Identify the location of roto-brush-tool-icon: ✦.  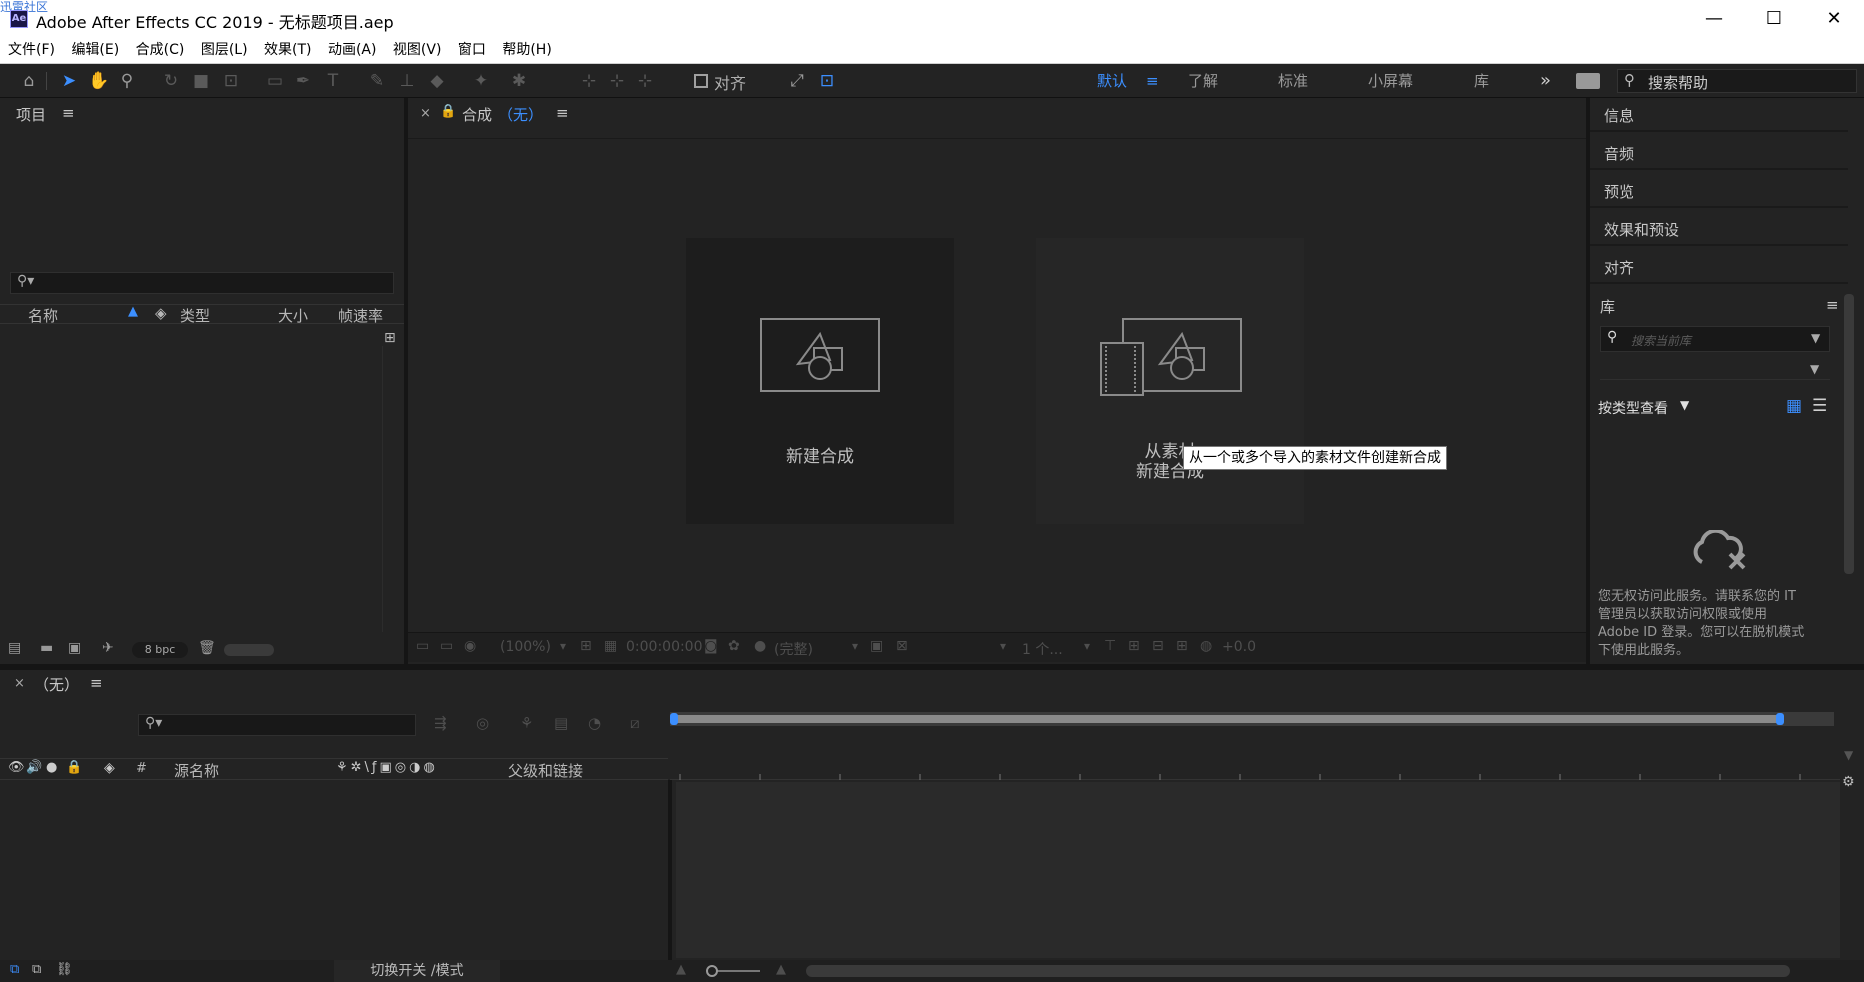
(481, 81).